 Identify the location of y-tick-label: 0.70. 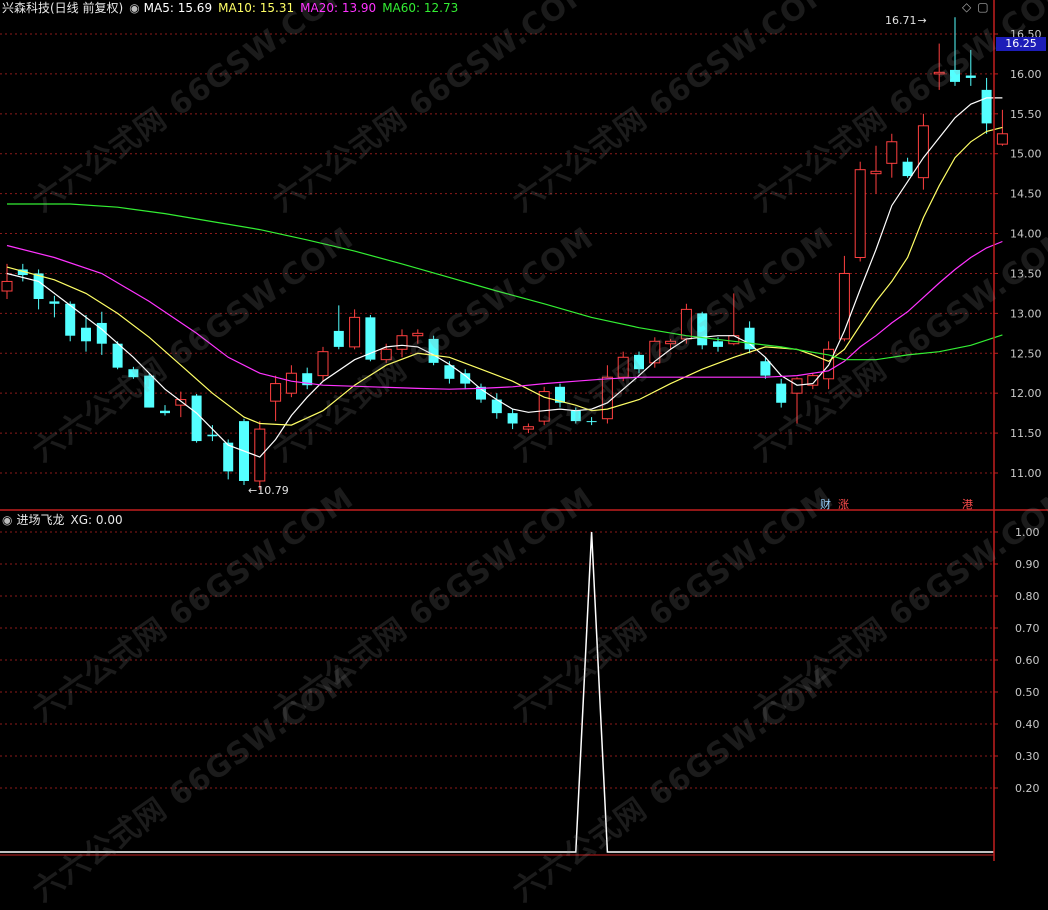
(1027, 628).